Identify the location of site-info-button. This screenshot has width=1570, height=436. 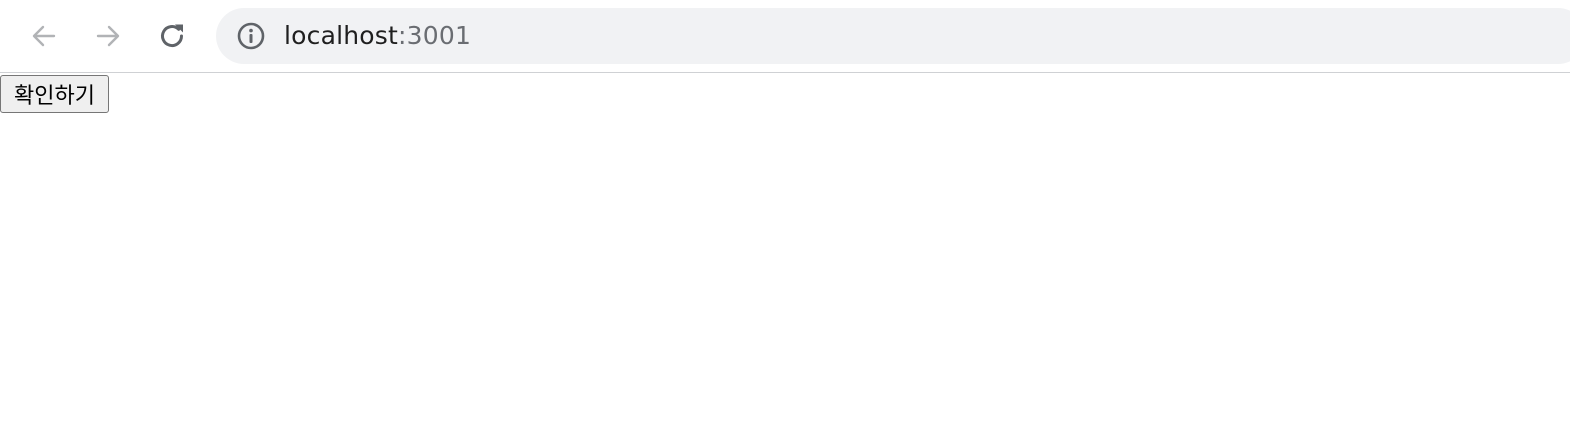
(251, 36).